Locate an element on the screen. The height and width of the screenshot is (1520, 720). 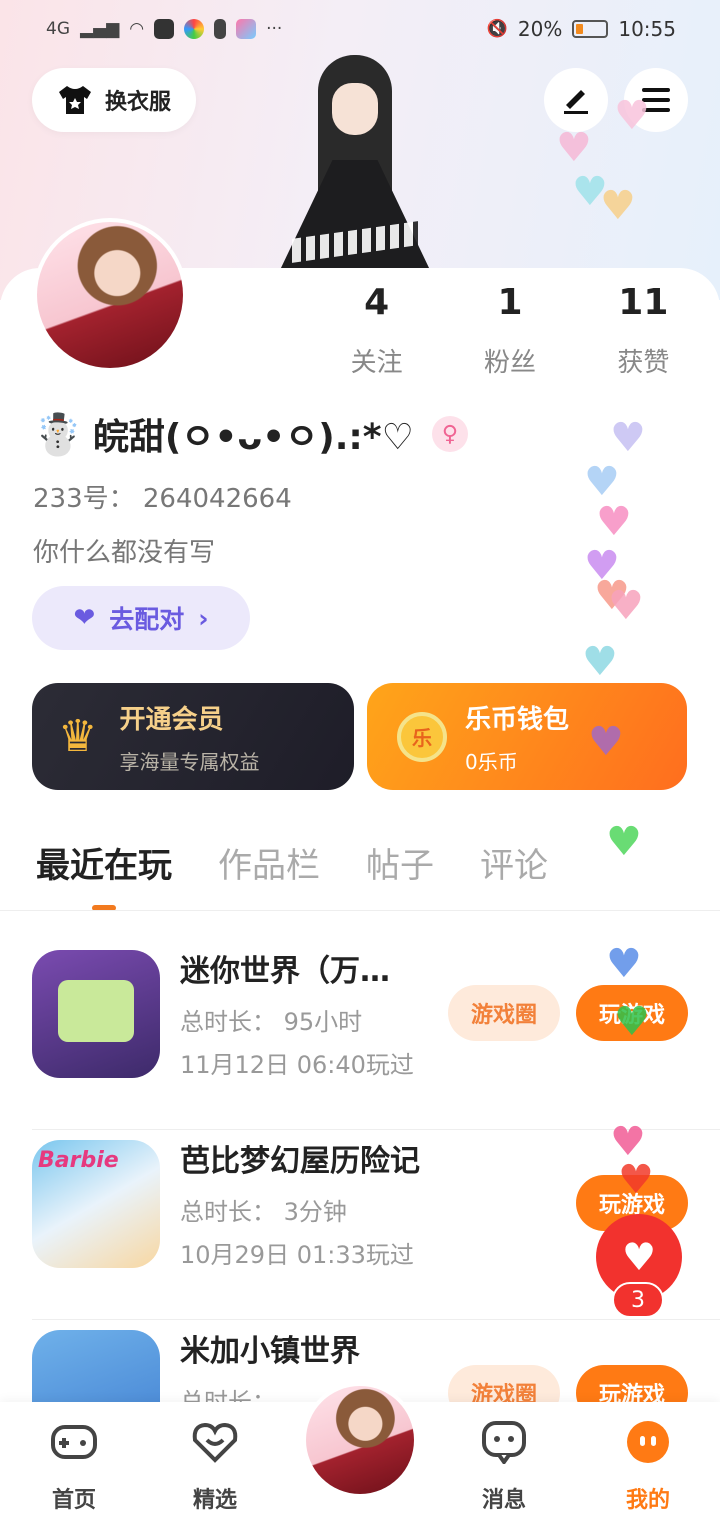
vip-text: 开通会员 享海量专属权益 is located at coordinates (189, 737).